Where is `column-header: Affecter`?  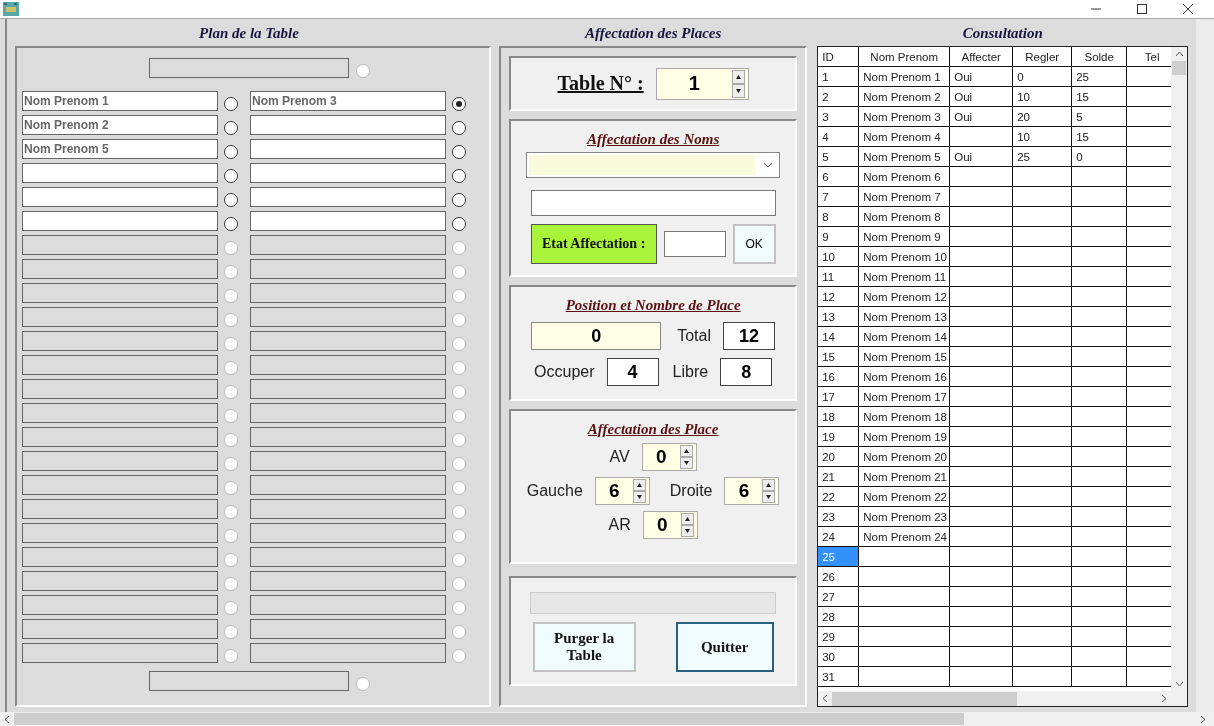 column-header: Affecter is located at coordinates (981, 57).